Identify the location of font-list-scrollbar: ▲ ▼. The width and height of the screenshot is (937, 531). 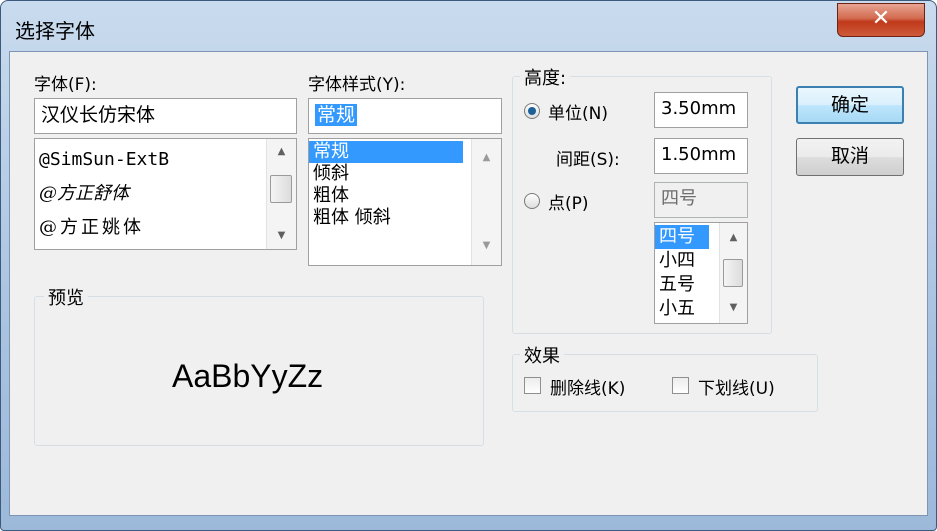
(281, 194).